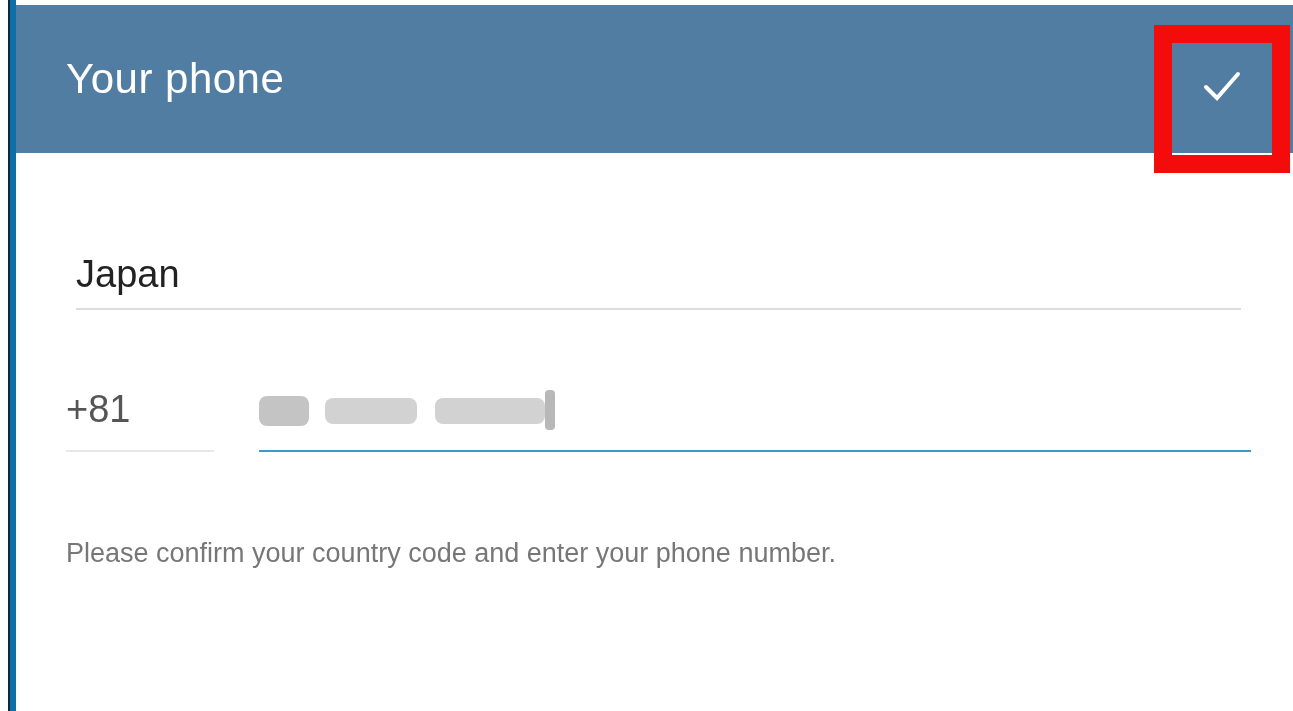 Image resolution: width=1293 pixels, height=711 pixels. What do you see at coordinates (1222, 86) in the screenshot?
I see `checkmark-icon` at bounding box center [1222, 86].